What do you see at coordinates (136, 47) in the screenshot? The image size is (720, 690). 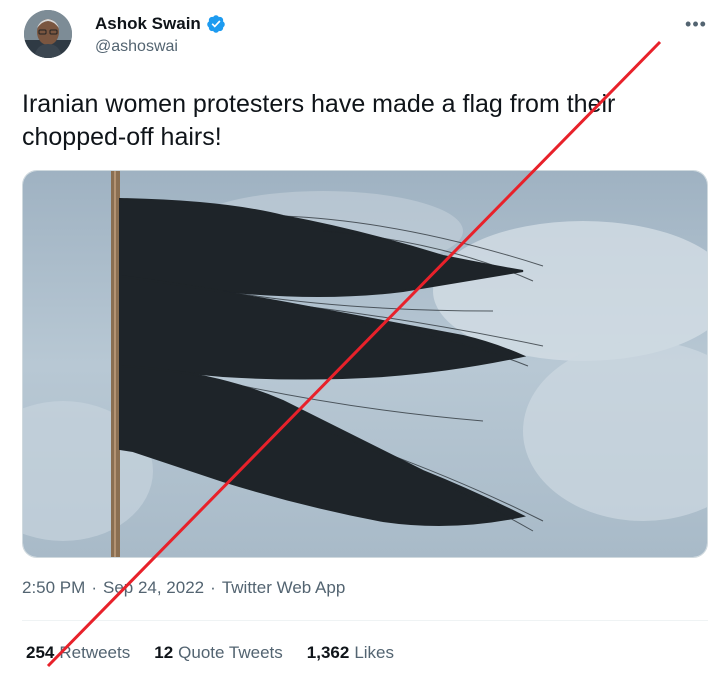 I see `author-handle: @ashoswai` at bounding box center [136, 47].